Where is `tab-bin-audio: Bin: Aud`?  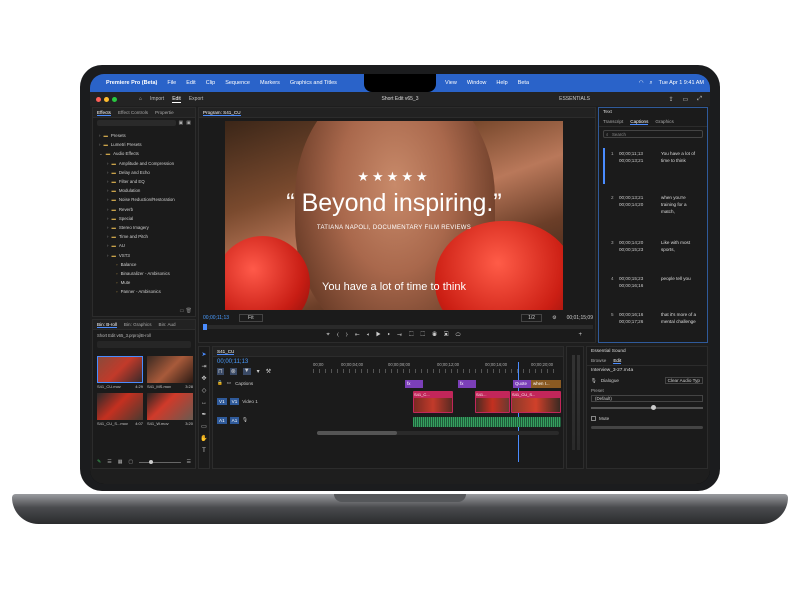
tab-bin-audio: Bin: Aud is located at coordinates (167, 324).